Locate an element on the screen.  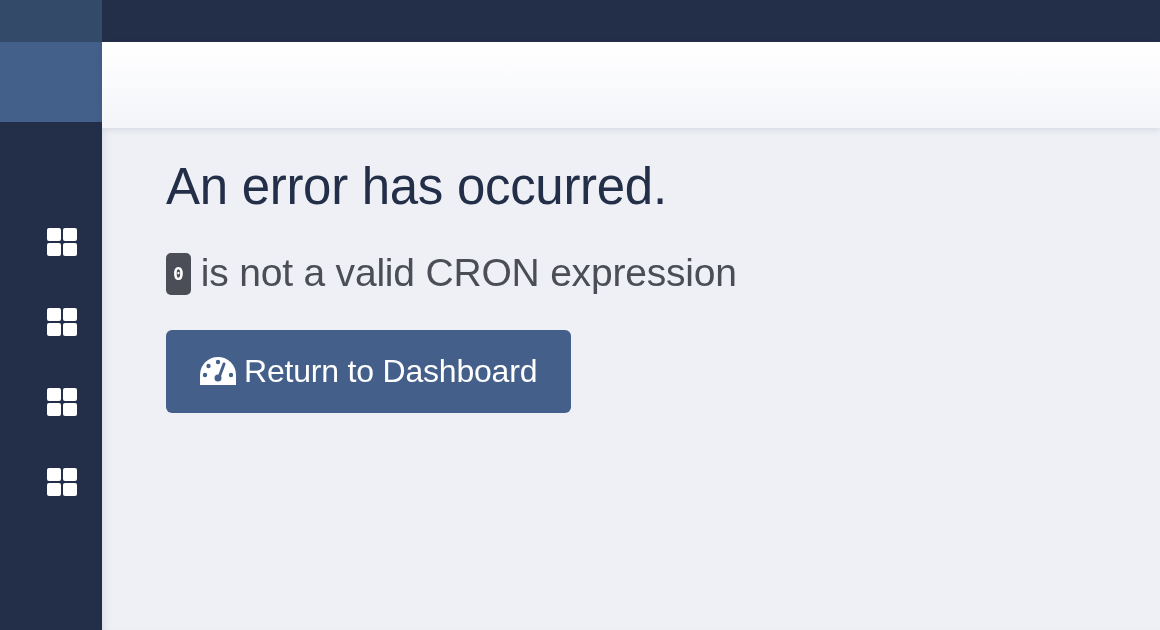
gauge-icon is located at coordinates (218, 371).